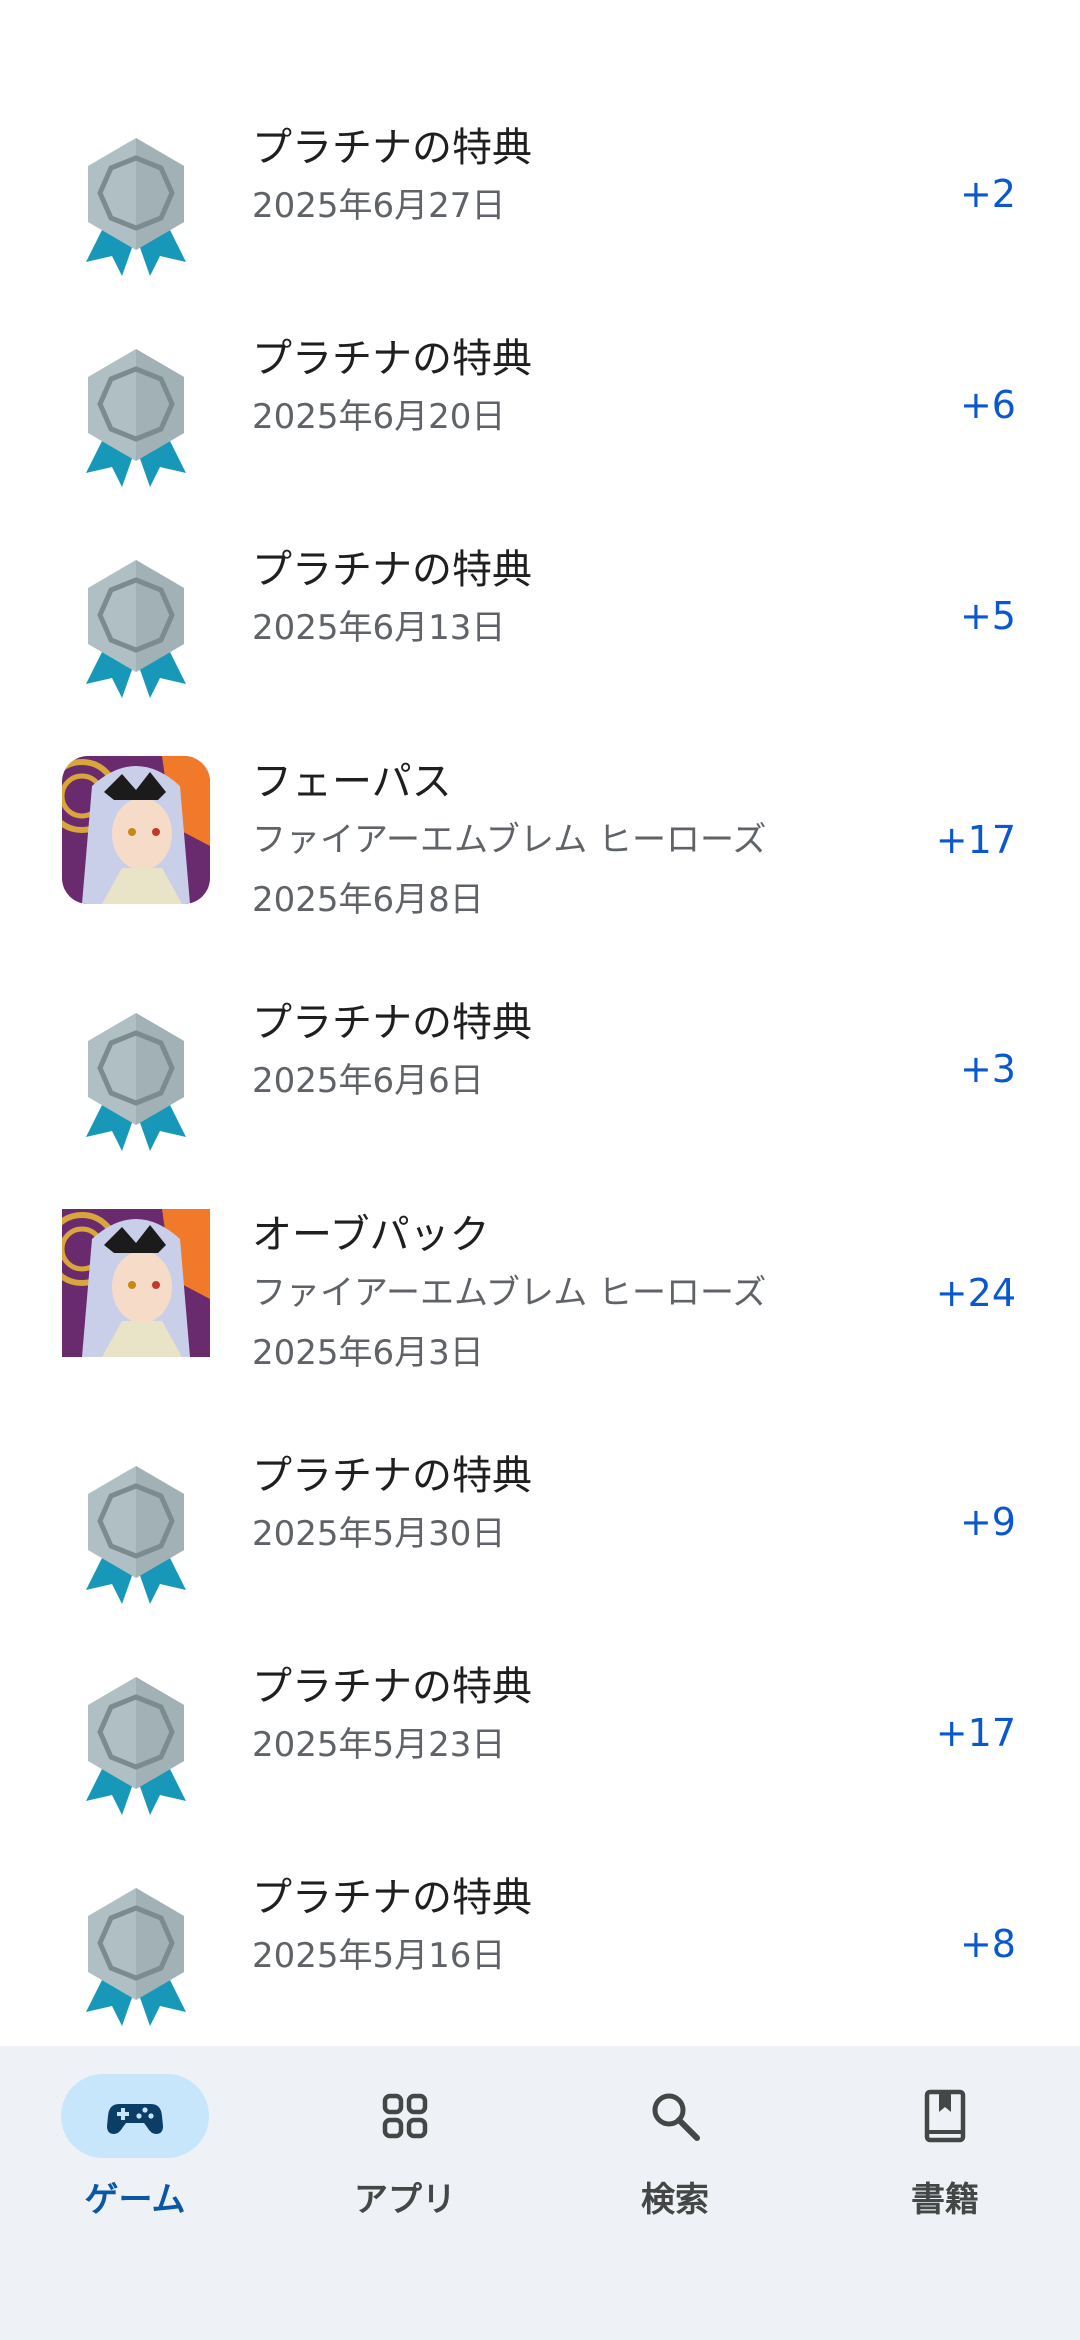 This screenshot has height=2340, width=1080. I want to click on bottom-navigation-bar: ゲーム アプリ 検索 書籍, so click(540, 2193).